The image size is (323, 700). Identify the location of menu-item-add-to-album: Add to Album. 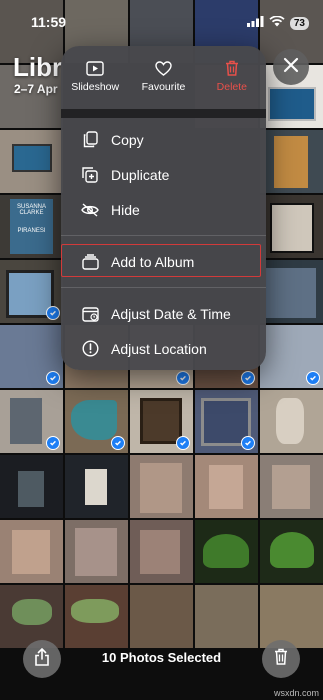
(163, 261).